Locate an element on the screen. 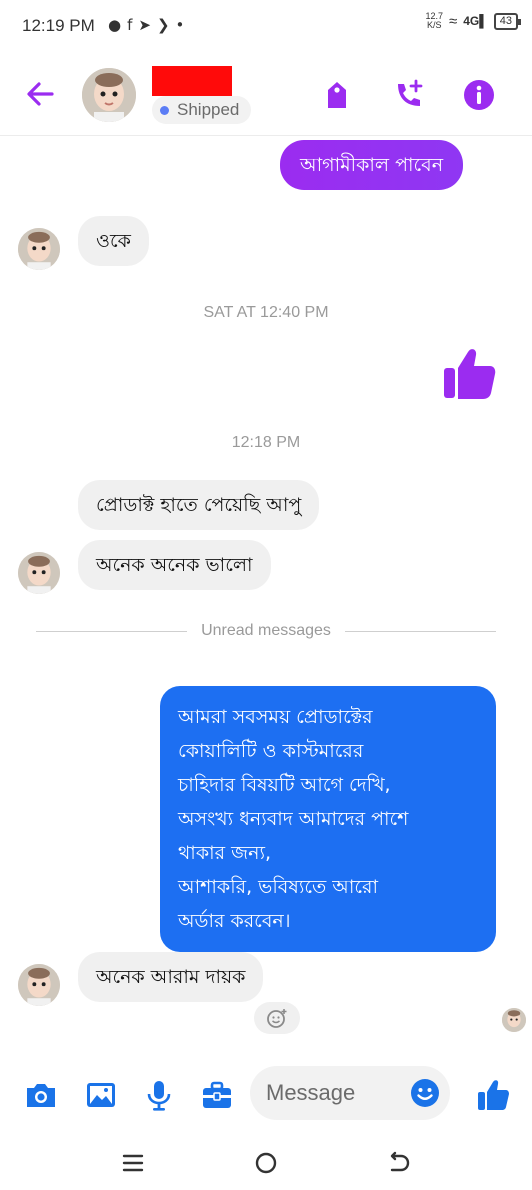  unread-divider: Unread messages is located at coordinates (266, 631).